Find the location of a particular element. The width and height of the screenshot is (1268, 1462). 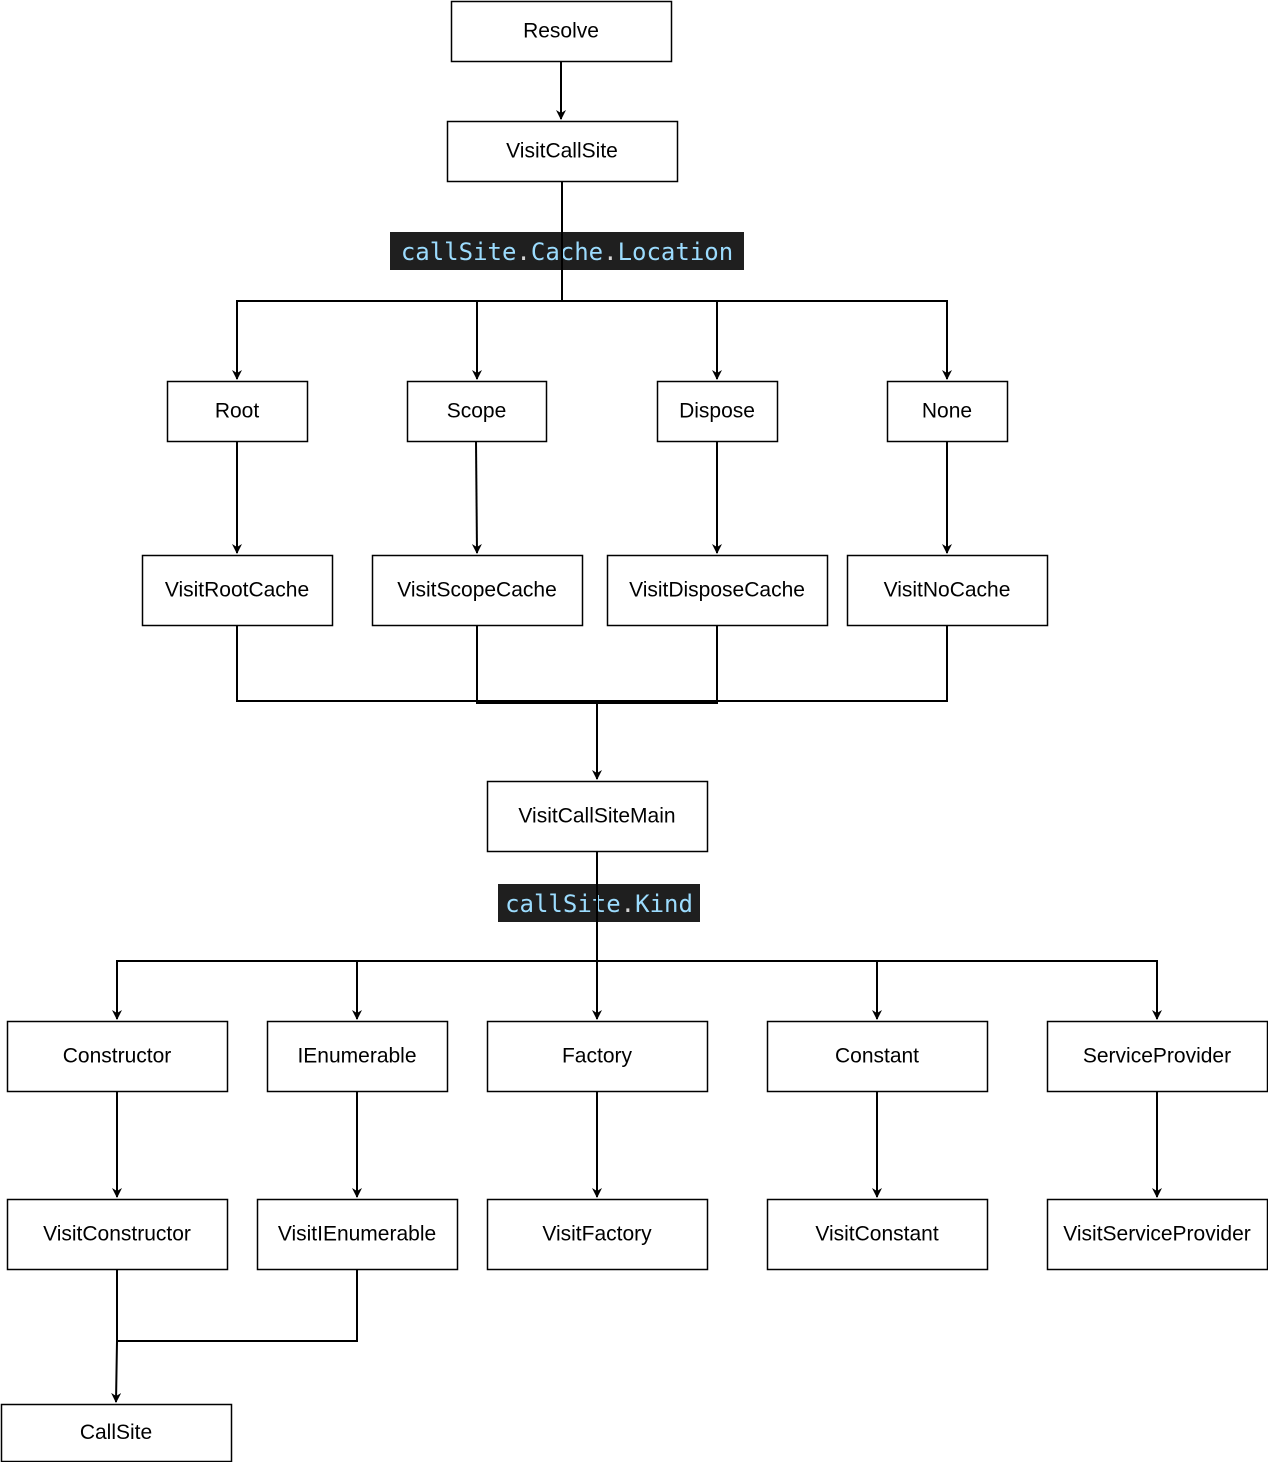

node-constructor: Constructor is located at coordinates (117, 1056).